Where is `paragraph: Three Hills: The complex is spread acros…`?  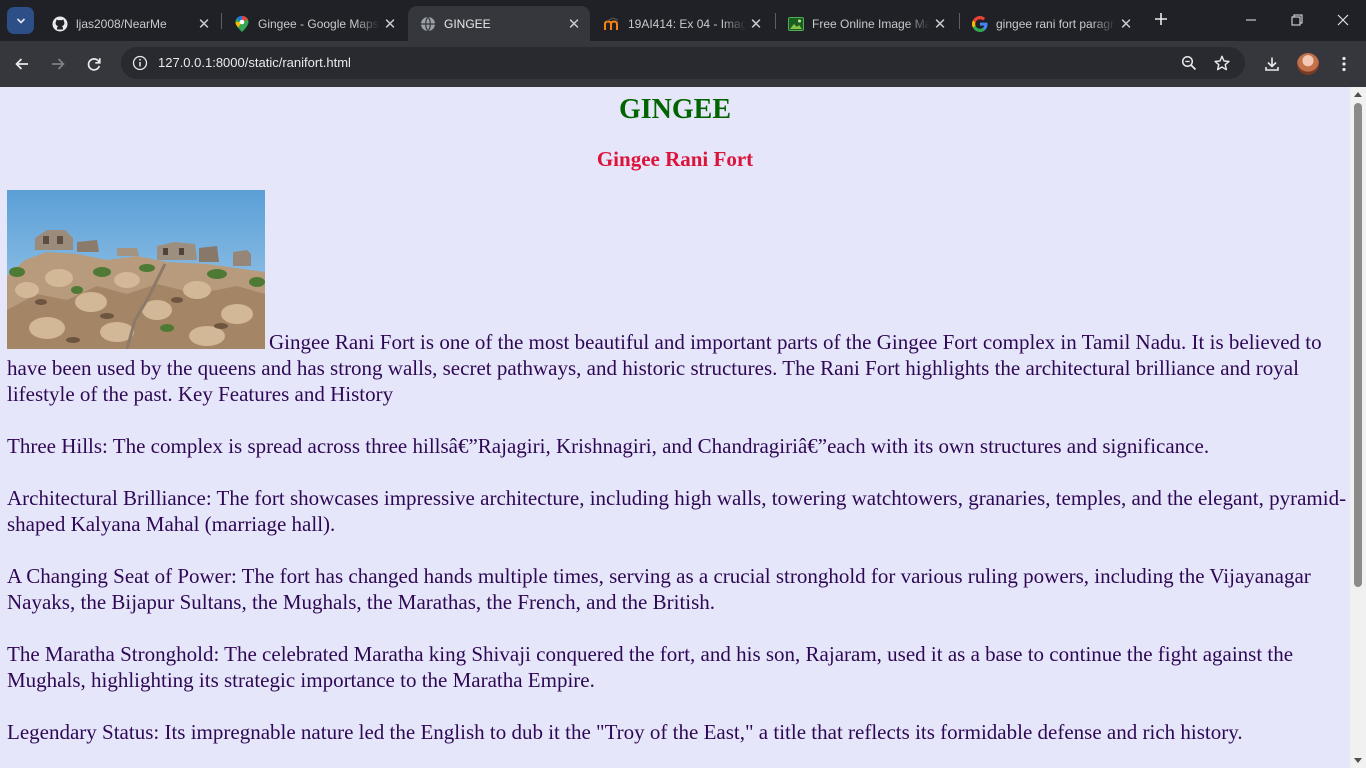
paragraph: Three Hills: The complex is spread acros… is located at coordinates (608, 446).